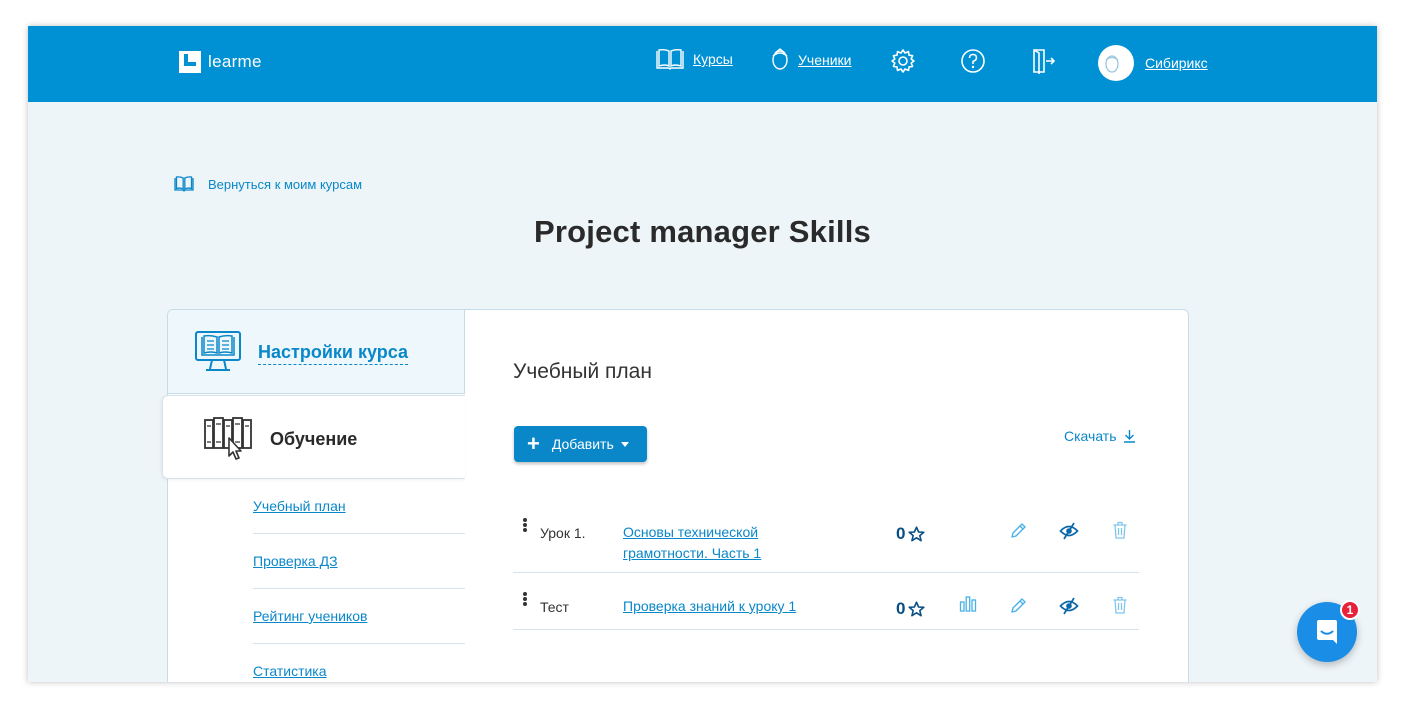  I want to click on chart-icon, so click(968, 604).